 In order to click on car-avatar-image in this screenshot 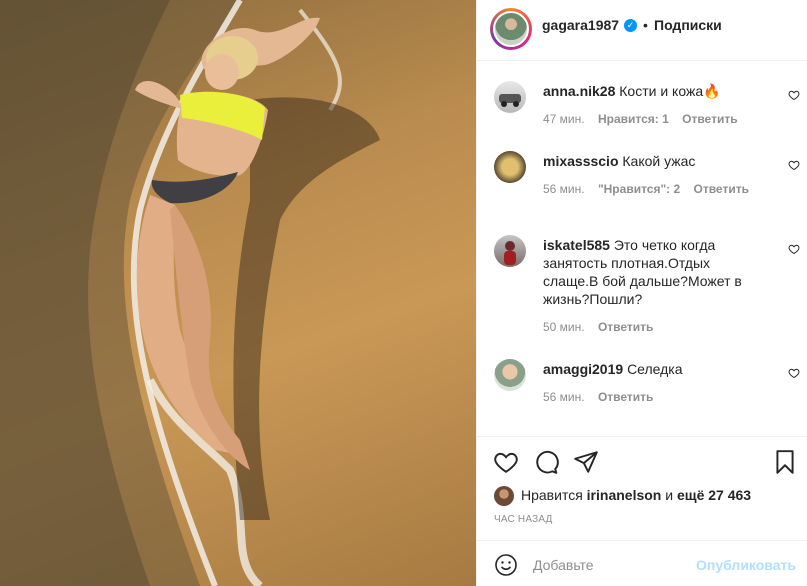, I will do `click(510, 100)`.